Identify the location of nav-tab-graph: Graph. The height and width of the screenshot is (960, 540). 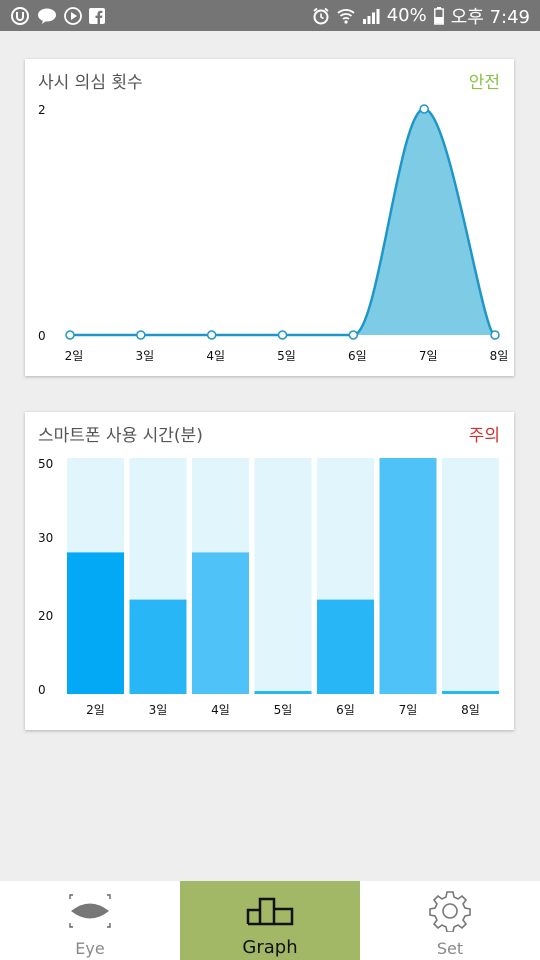
(270, 920).